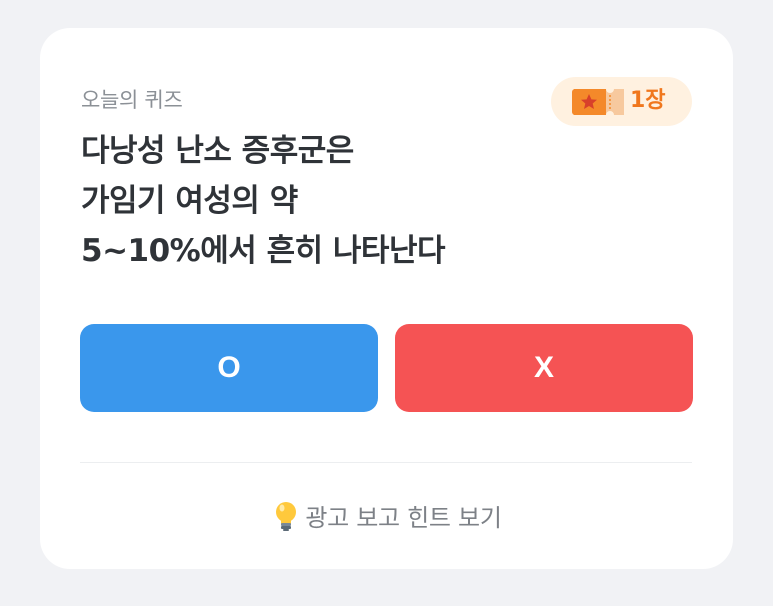  I want to click on hint-label: 광고 보고 힌트 보기, so click(403, 518).